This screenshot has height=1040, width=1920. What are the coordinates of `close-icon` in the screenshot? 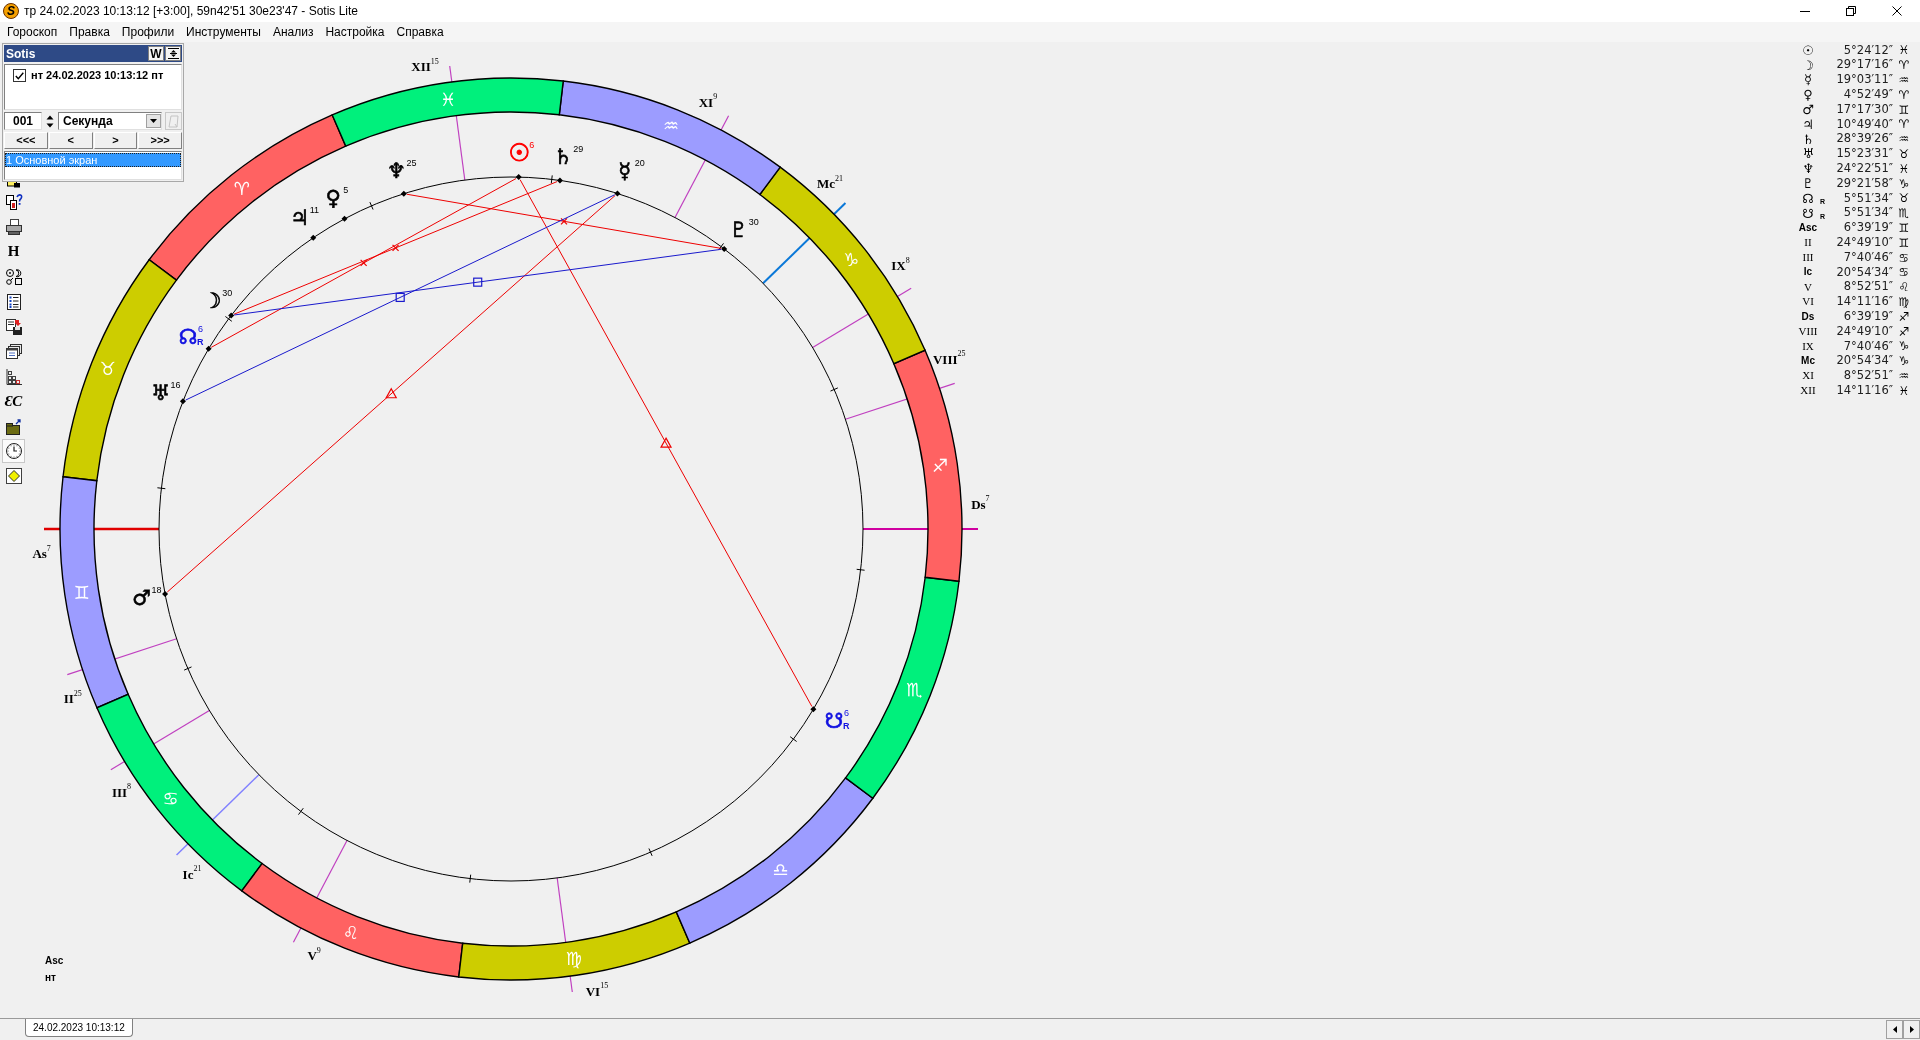 It's located at (1897, 11).